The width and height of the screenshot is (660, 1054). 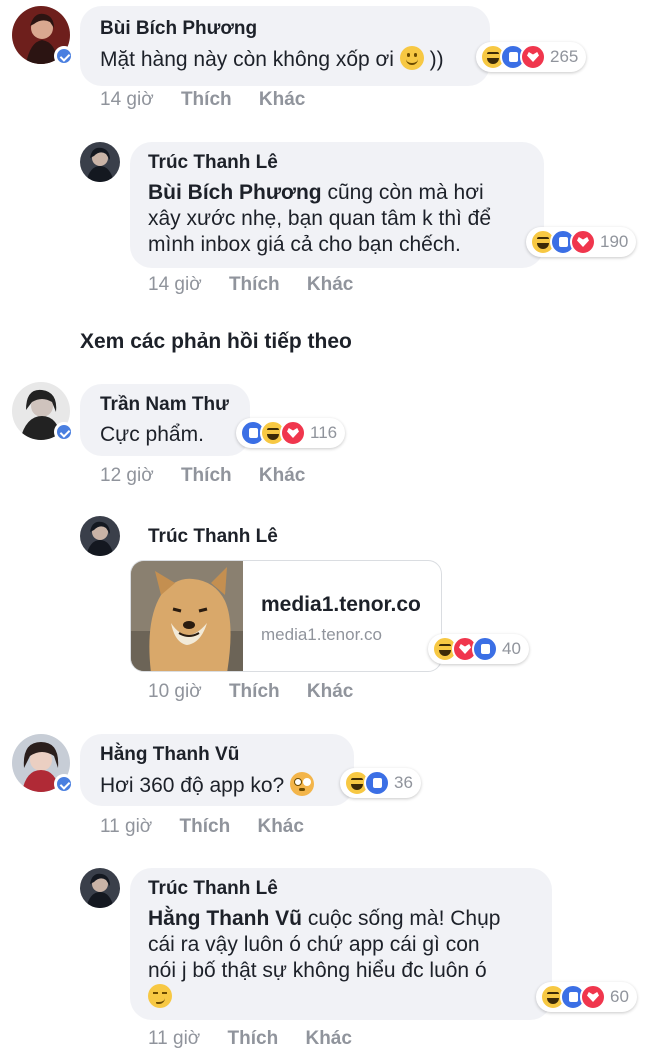 What do you see at coordinates (247, 59) in the screenshot?
I see `comment-text-body: Mặt hàng này còn không xốp ơi` at bounding box center [247, 59].